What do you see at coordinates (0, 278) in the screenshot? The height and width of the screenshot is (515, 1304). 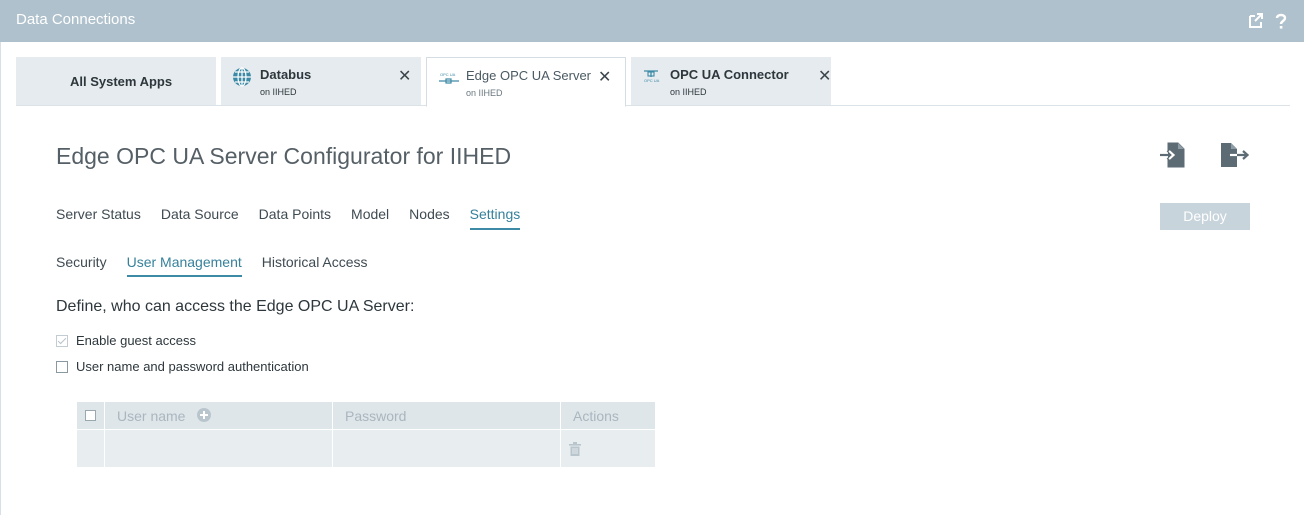 I see `frame-border` at bounding box center [0, 278].